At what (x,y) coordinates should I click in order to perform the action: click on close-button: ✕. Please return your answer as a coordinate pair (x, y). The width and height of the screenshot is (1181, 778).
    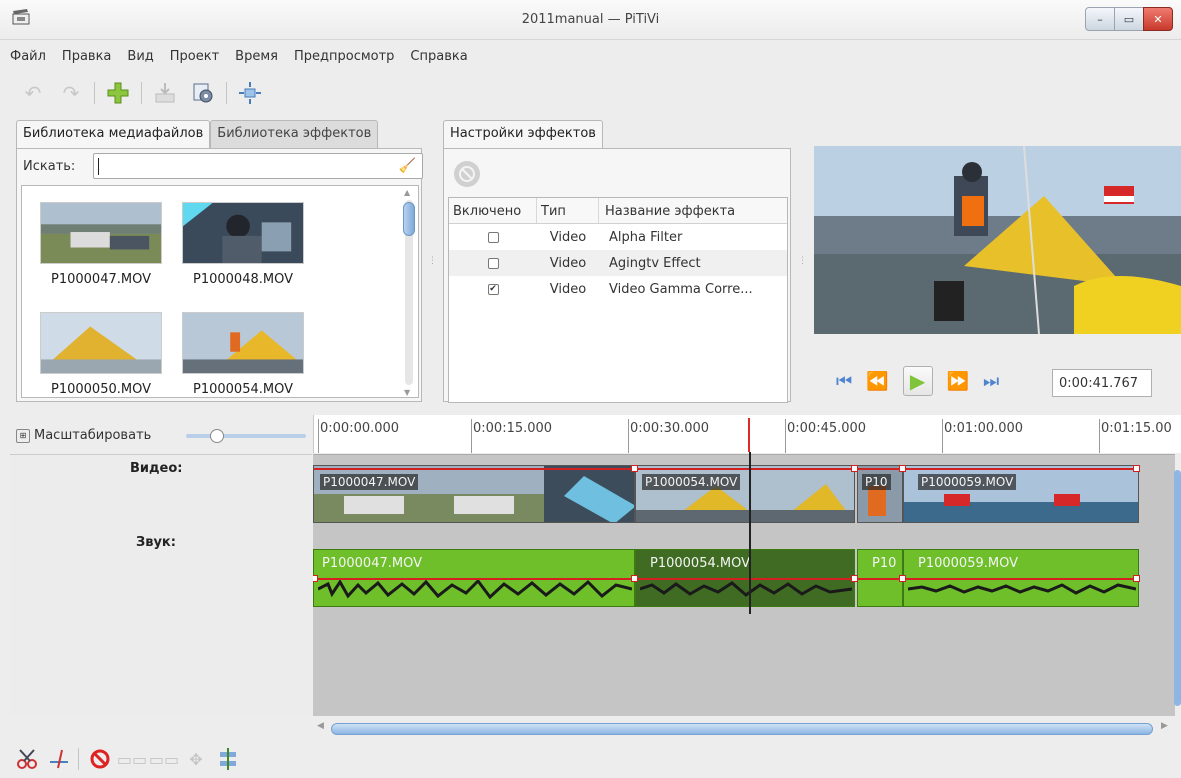
    Looking at the image, I should click on (1158, 19).